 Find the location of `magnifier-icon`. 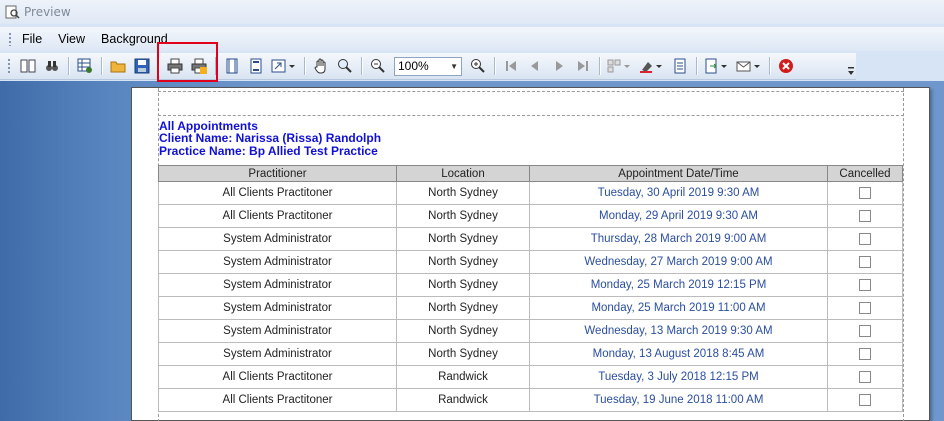

magnifier-icon is located at coordinates (345, 66).